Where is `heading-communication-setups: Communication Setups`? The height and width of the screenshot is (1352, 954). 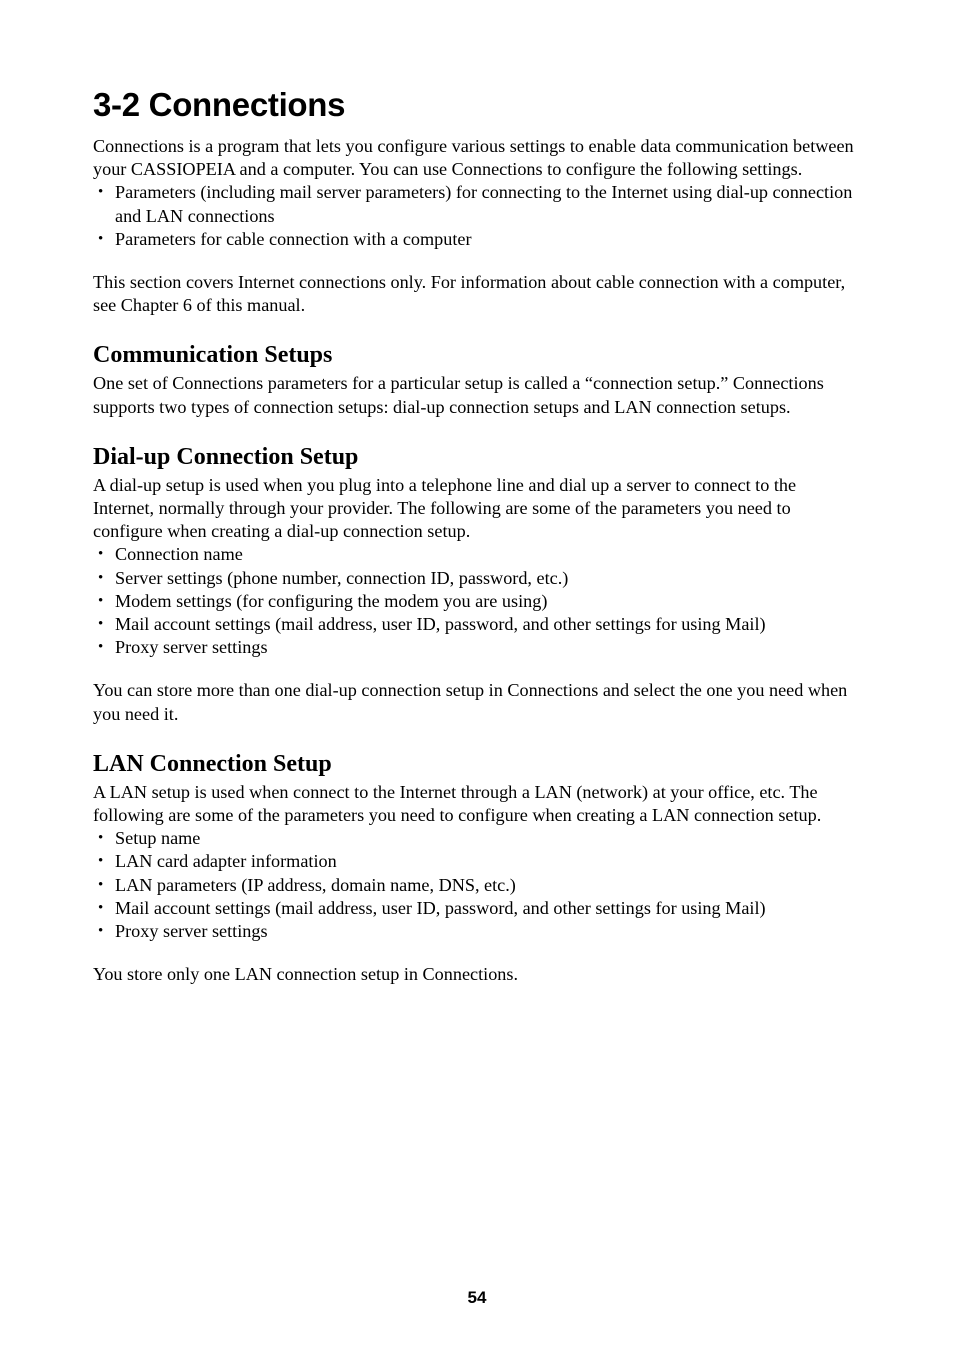
heading-communication-setups: Communication Setups is located at coordinates (213, 355).